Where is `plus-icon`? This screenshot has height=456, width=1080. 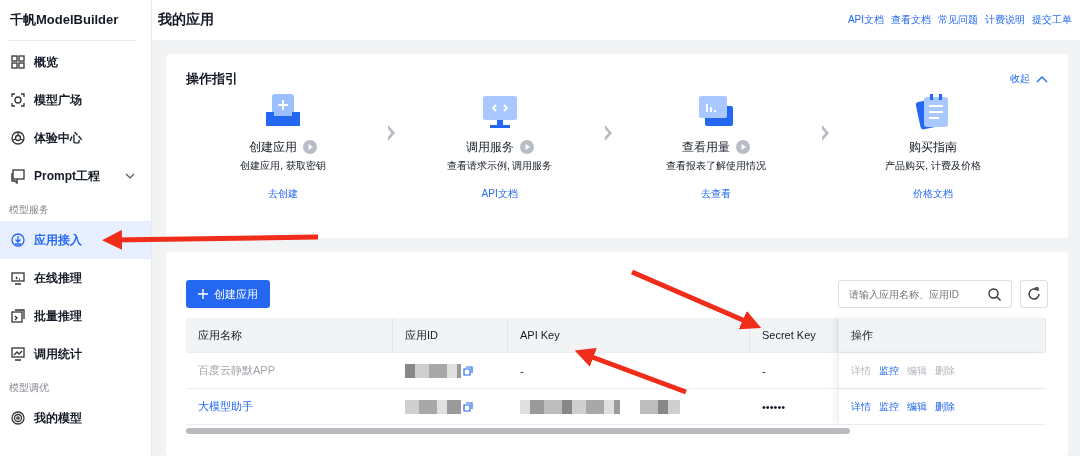
plus-icon is located at coordinates (203, 294).